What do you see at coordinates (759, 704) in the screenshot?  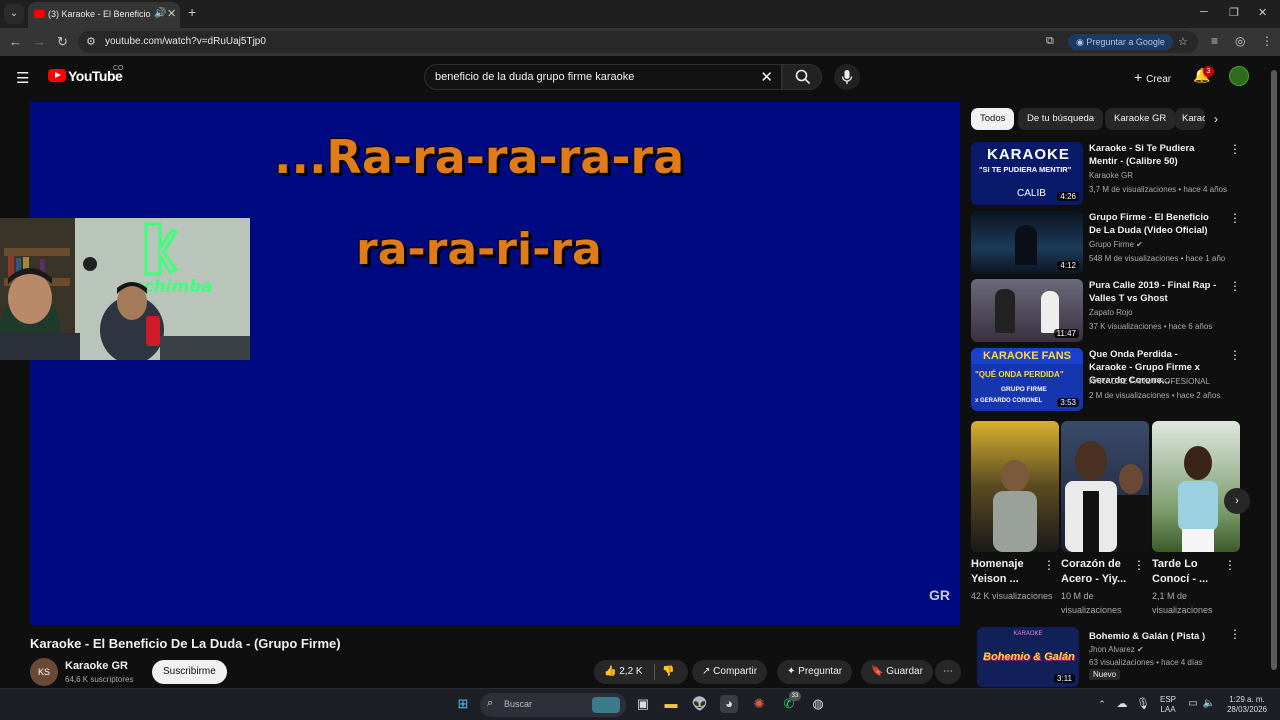 I see `app-sunburst-icon: ✺` at bounding box center [759, 704].